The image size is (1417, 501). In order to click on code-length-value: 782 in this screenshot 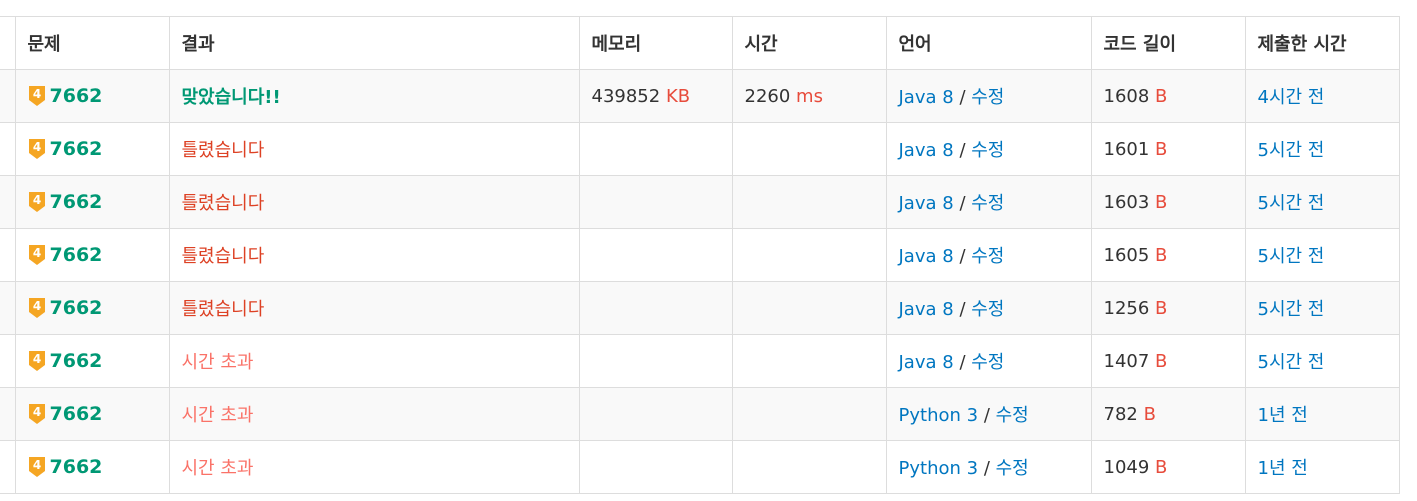, I will do `click(1123, 414)`.